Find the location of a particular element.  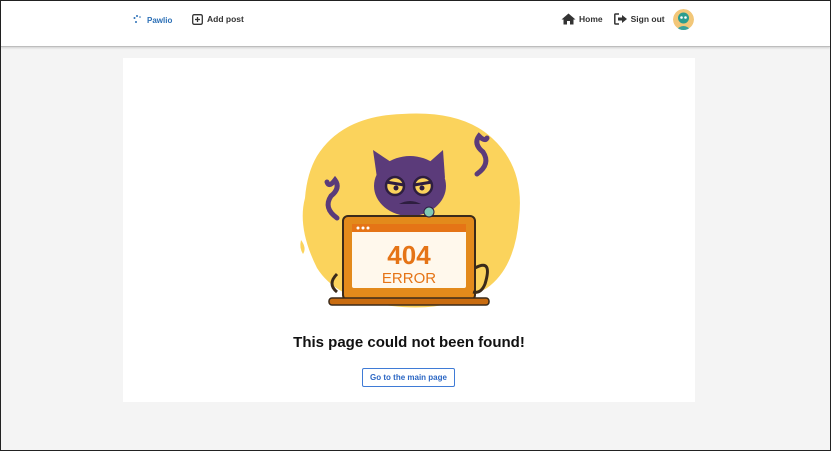

add-post-link: Add post is located at coordinates (218, 19).